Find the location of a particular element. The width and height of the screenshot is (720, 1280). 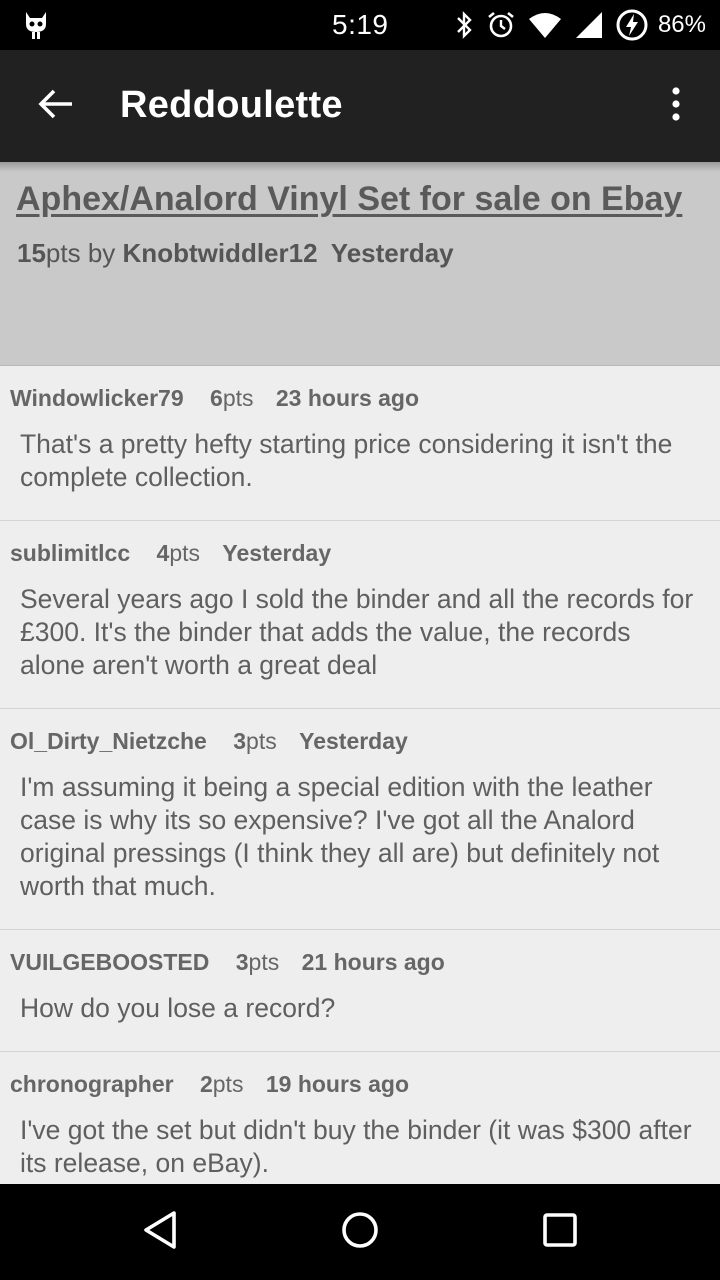

alarm-icon is located at coordinates (501, 25).